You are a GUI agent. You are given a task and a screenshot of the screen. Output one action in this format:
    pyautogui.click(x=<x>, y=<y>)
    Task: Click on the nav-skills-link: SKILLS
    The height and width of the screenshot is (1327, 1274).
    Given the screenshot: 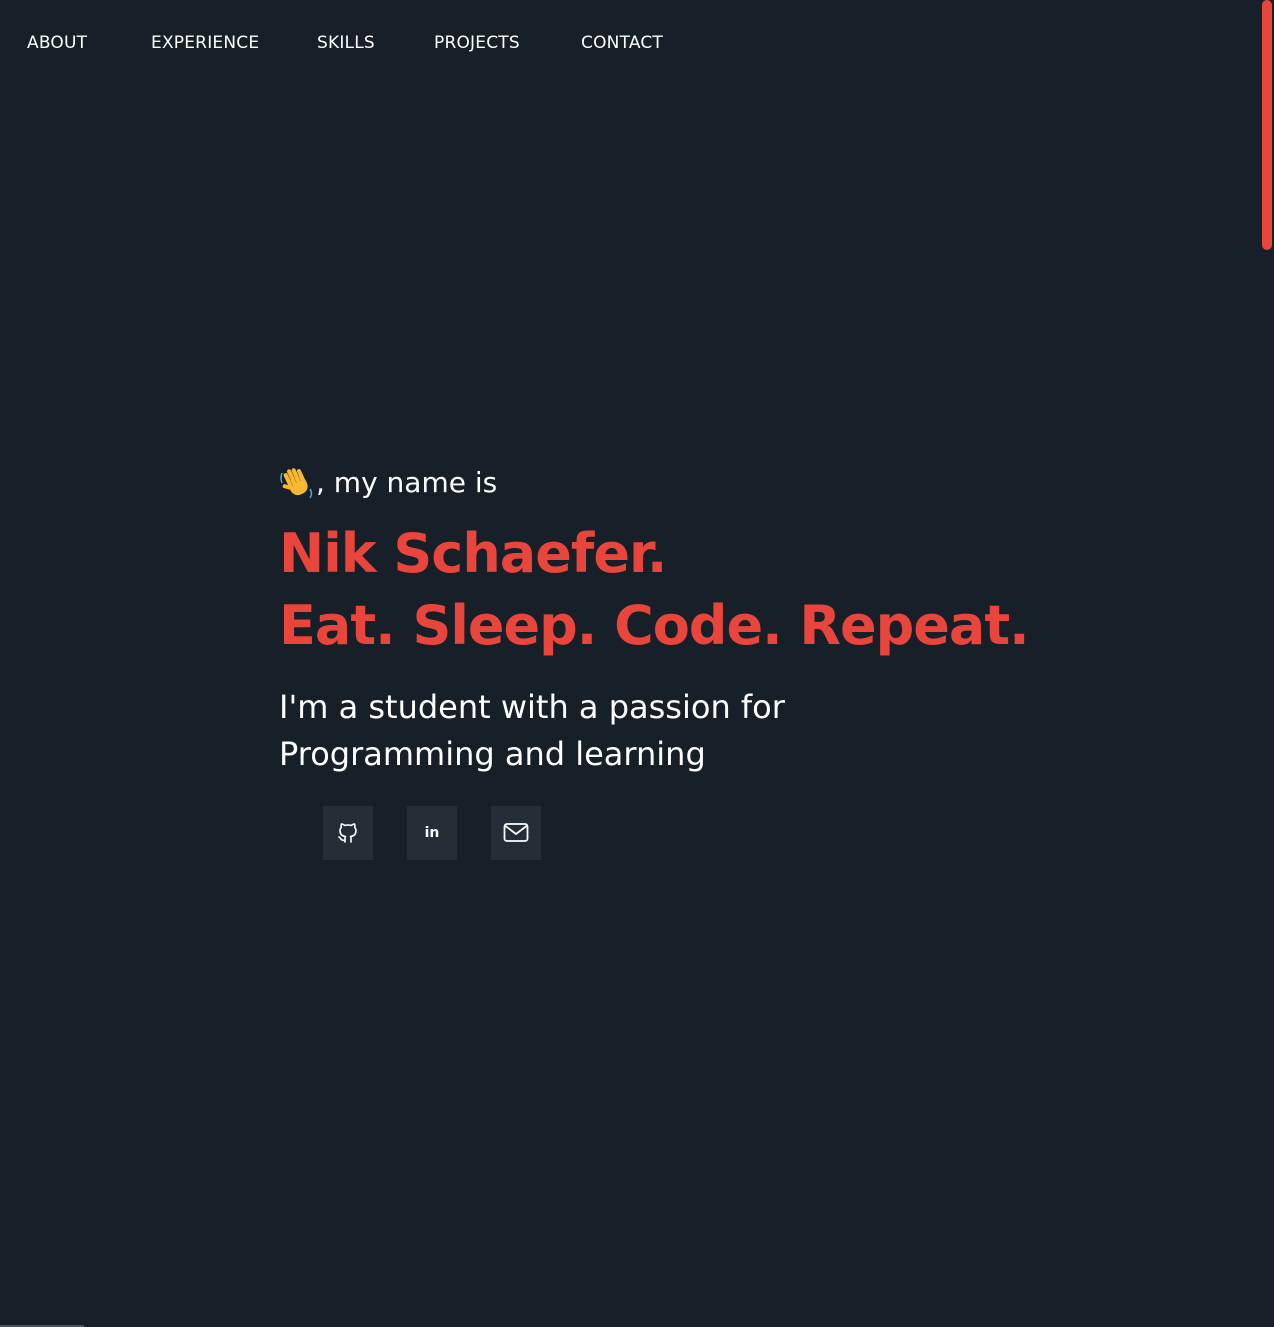 What is the action you would take?
    pyautogui.click(x=346, y=43)
    